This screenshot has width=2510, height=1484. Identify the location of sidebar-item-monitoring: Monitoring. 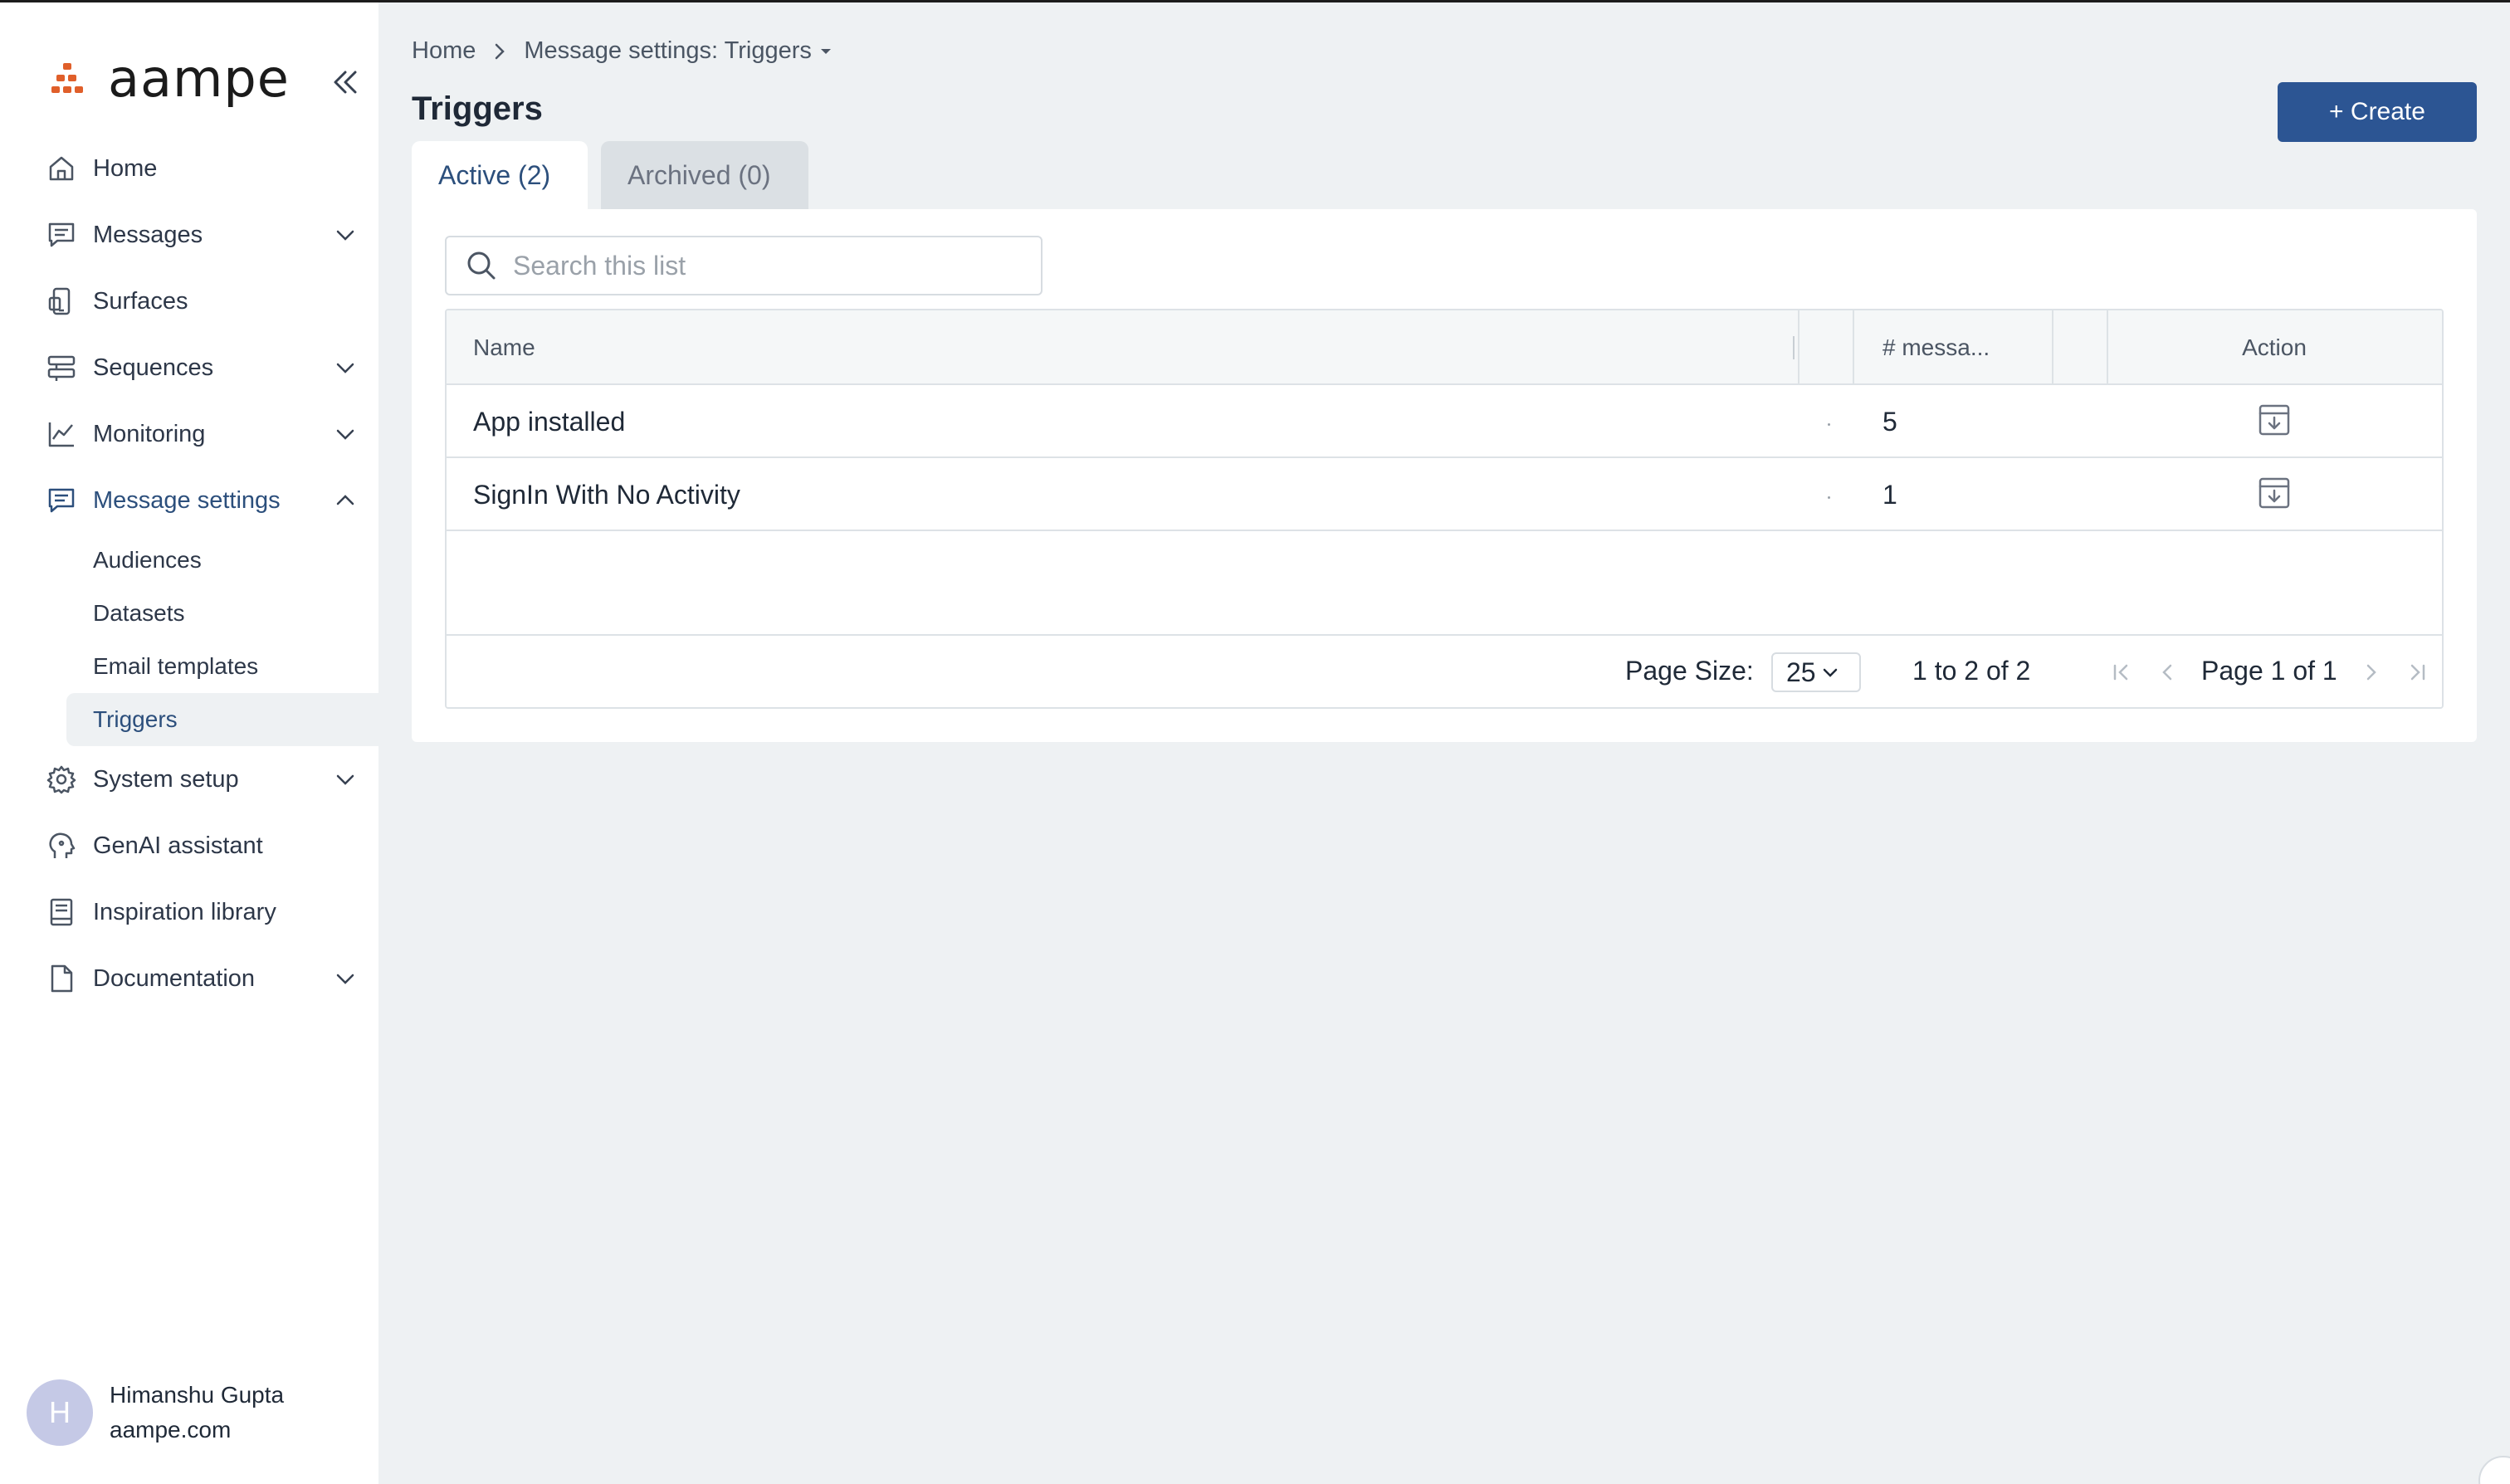
(189, 434).